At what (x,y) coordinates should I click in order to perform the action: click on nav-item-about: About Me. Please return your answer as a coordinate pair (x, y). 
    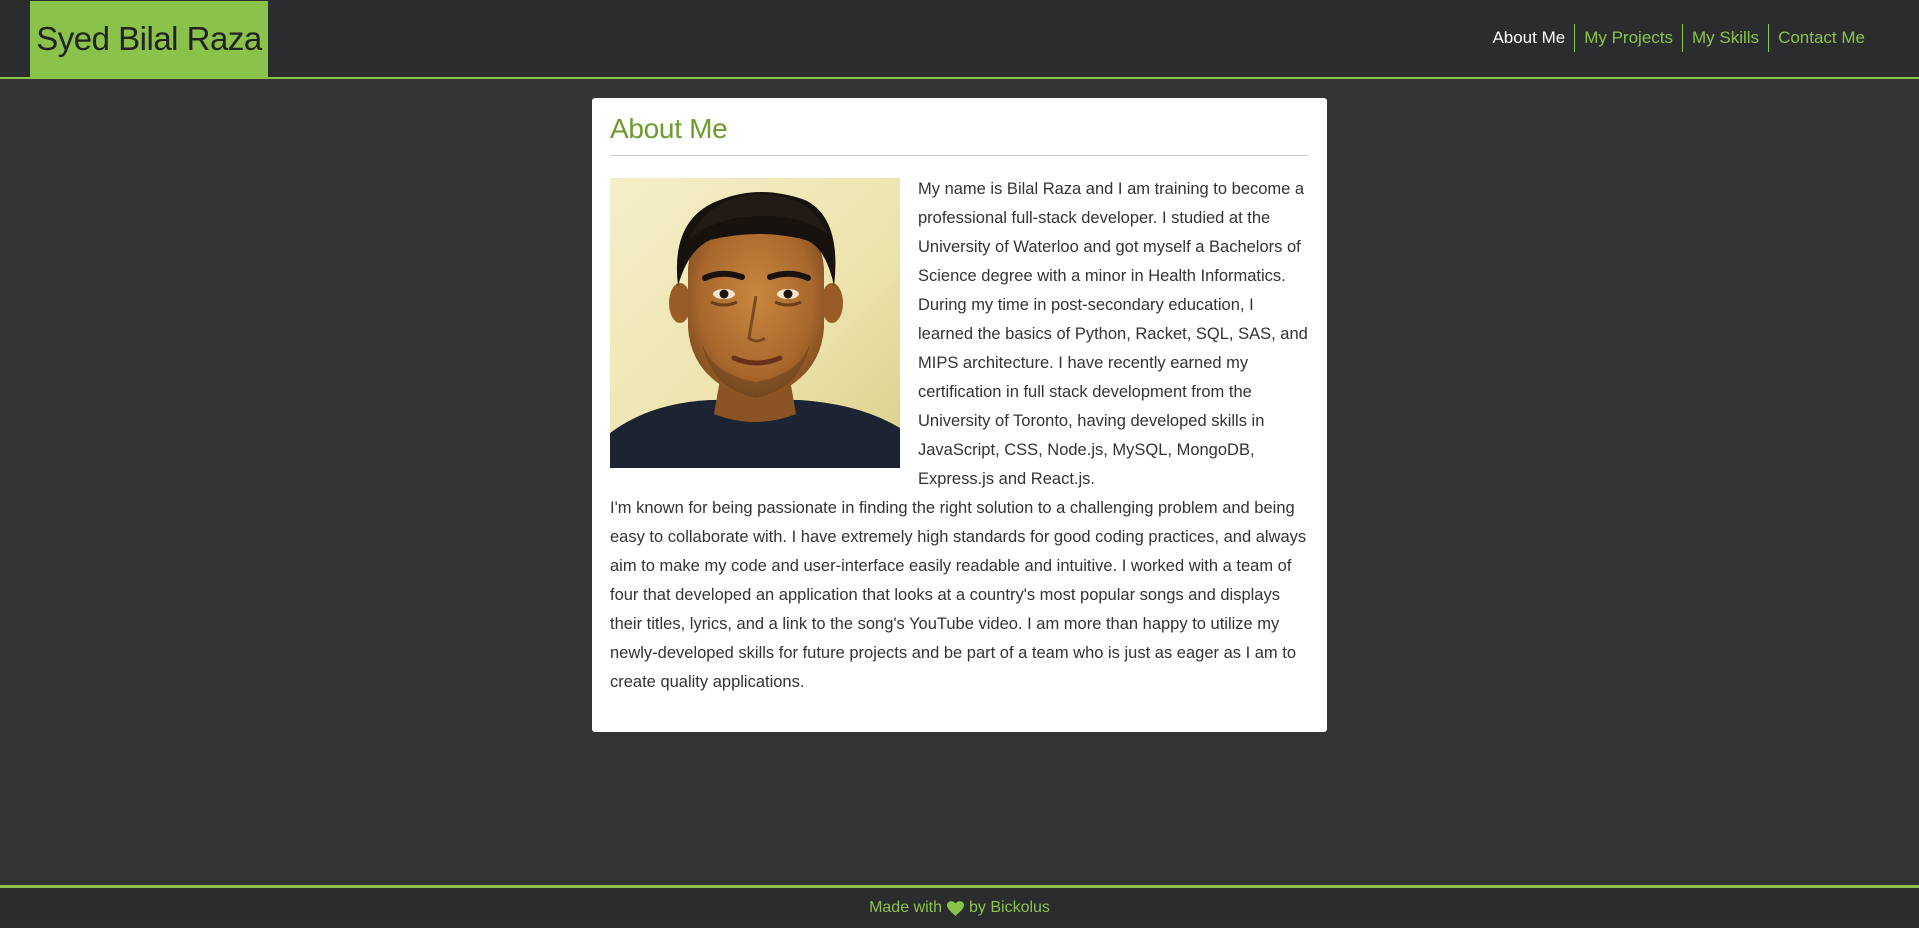
    Looking at the image, I should click on (1528, 38).